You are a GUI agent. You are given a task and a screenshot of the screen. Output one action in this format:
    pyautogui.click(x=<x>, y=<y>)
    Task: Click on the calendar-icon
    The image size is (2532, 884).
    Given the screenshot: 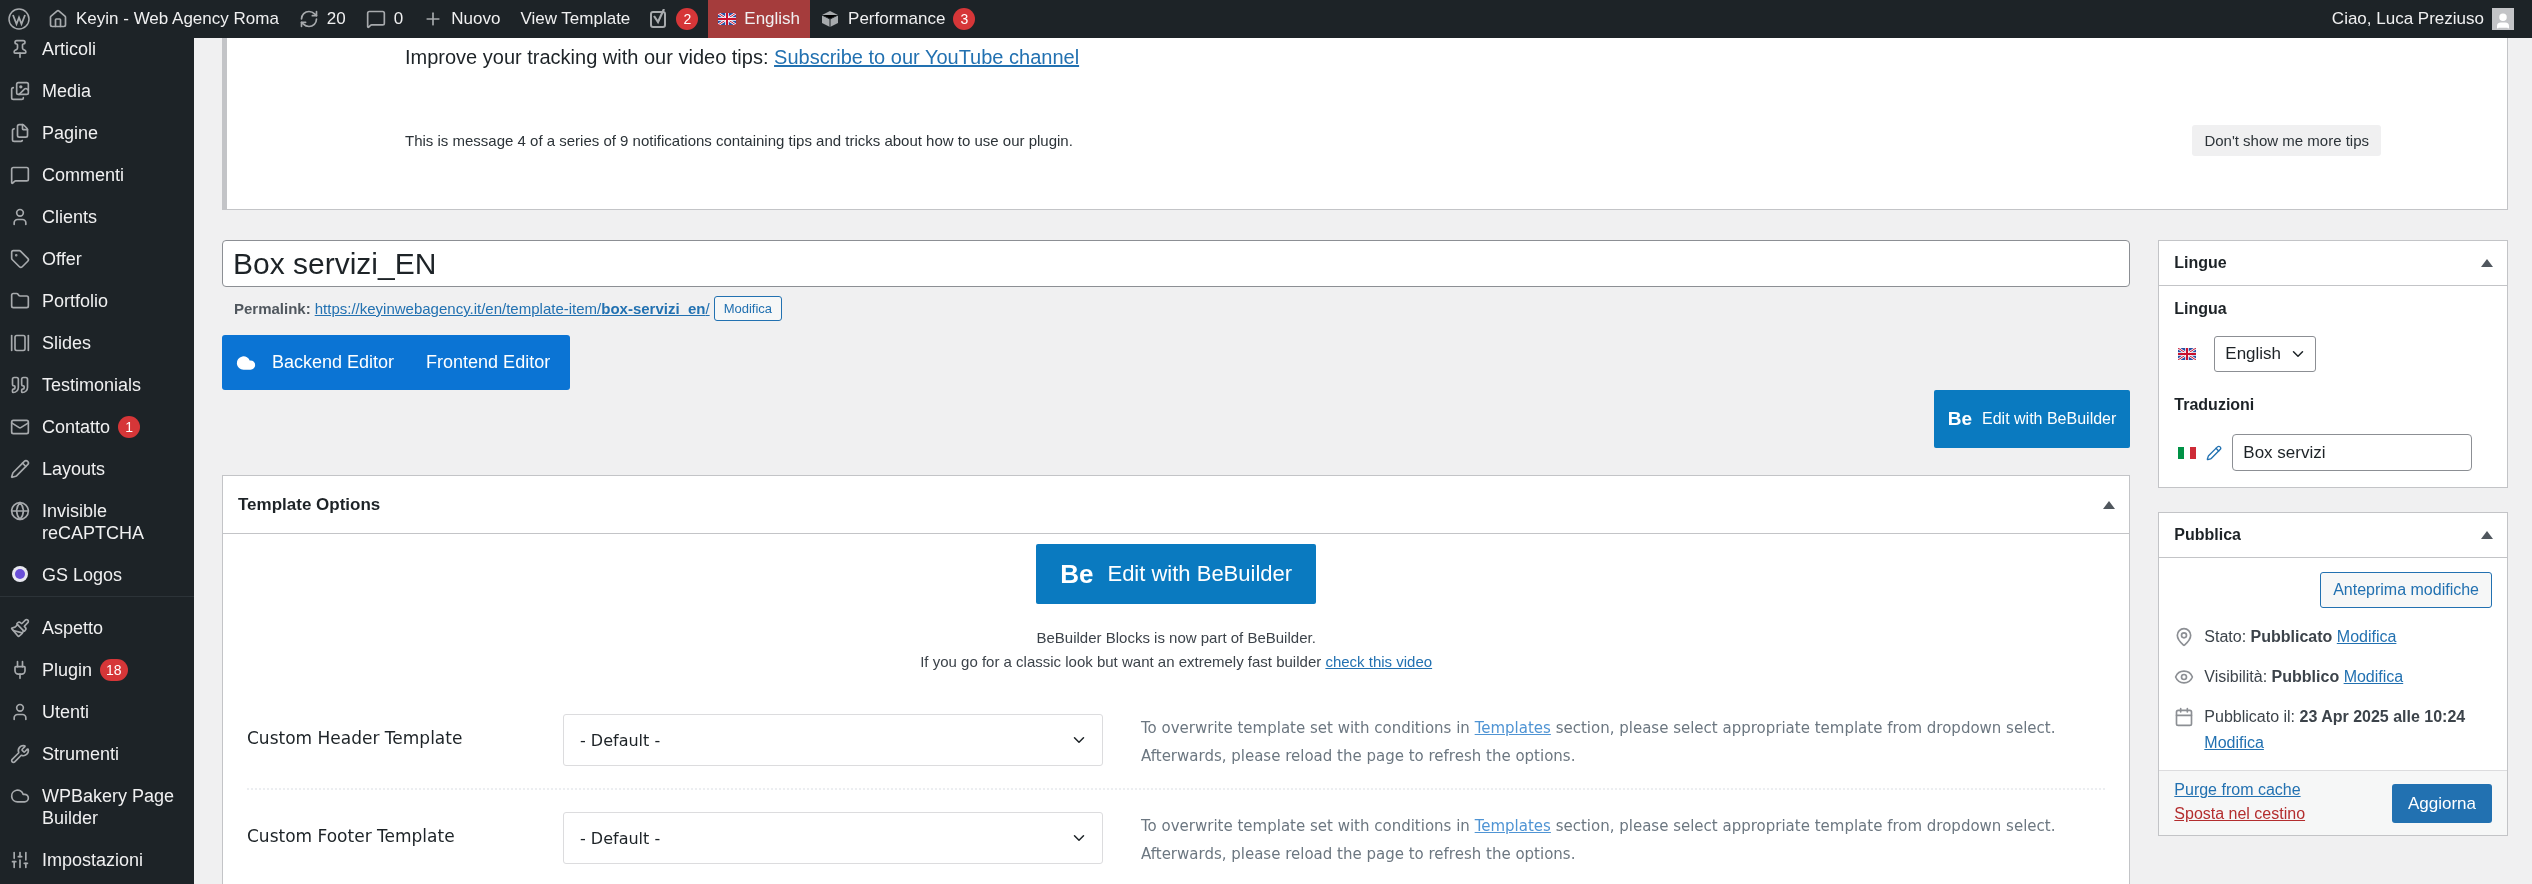 What is the action you would take?
    pyautogui.click(x=2184, y=717)
    